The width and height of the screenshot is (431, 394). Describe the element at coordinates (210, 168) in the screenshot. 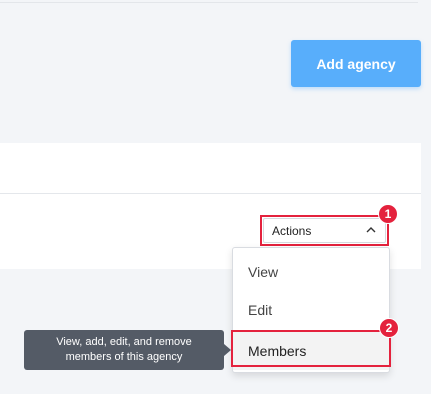

I see `table-header-row` at that location.